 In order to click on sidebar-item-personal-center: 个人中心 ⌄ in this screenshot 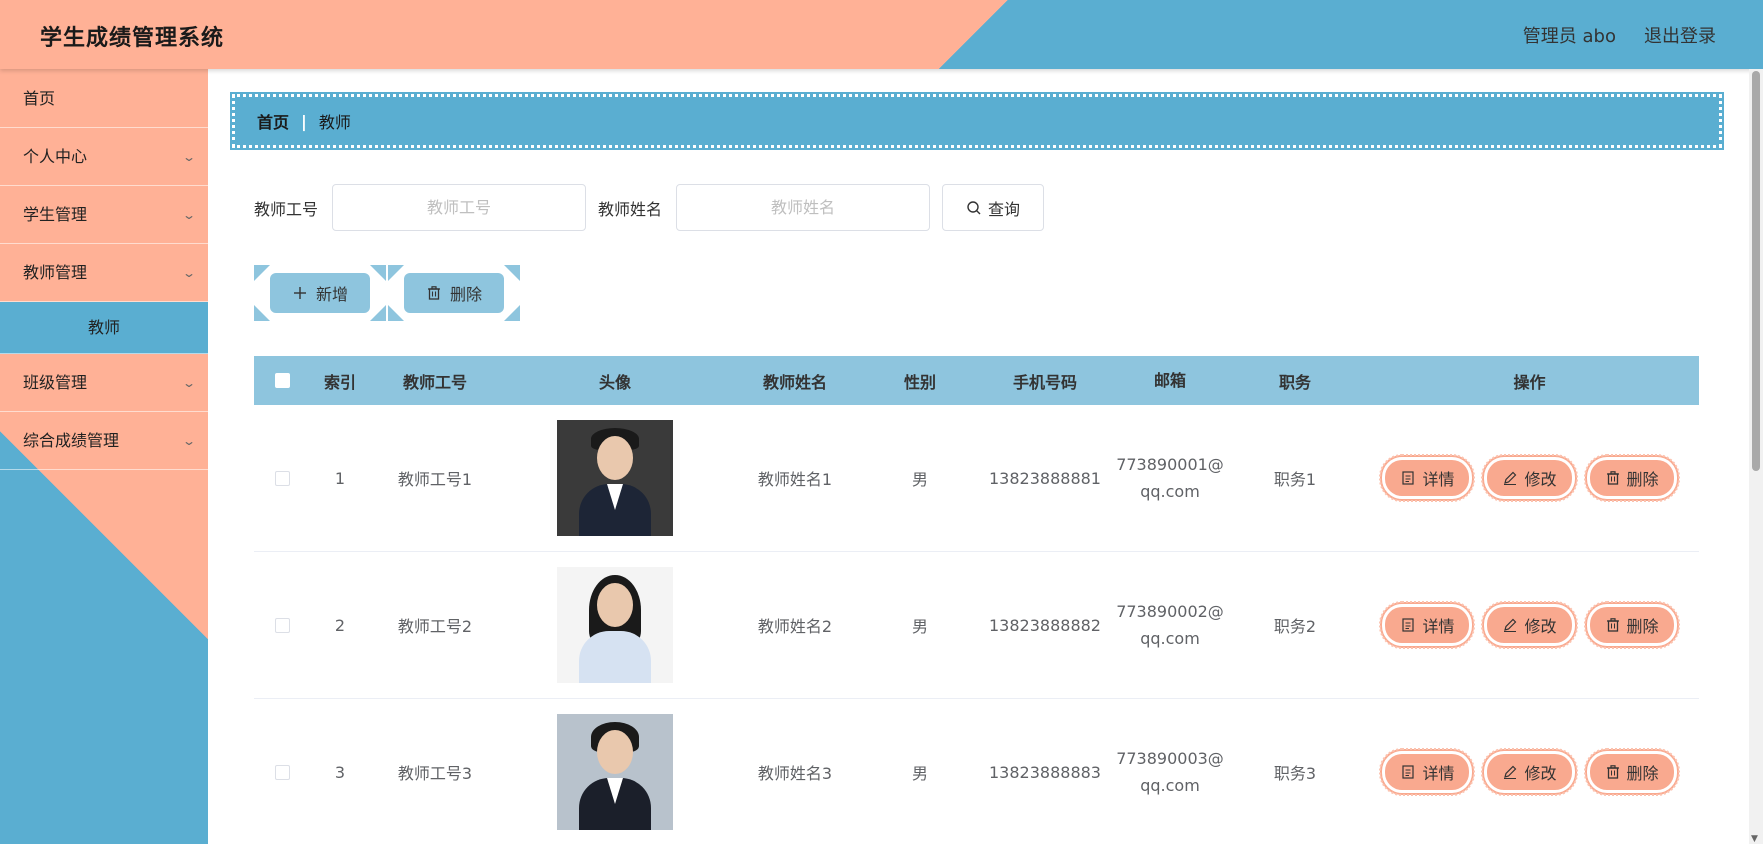, I will do `click(104, 157)`.